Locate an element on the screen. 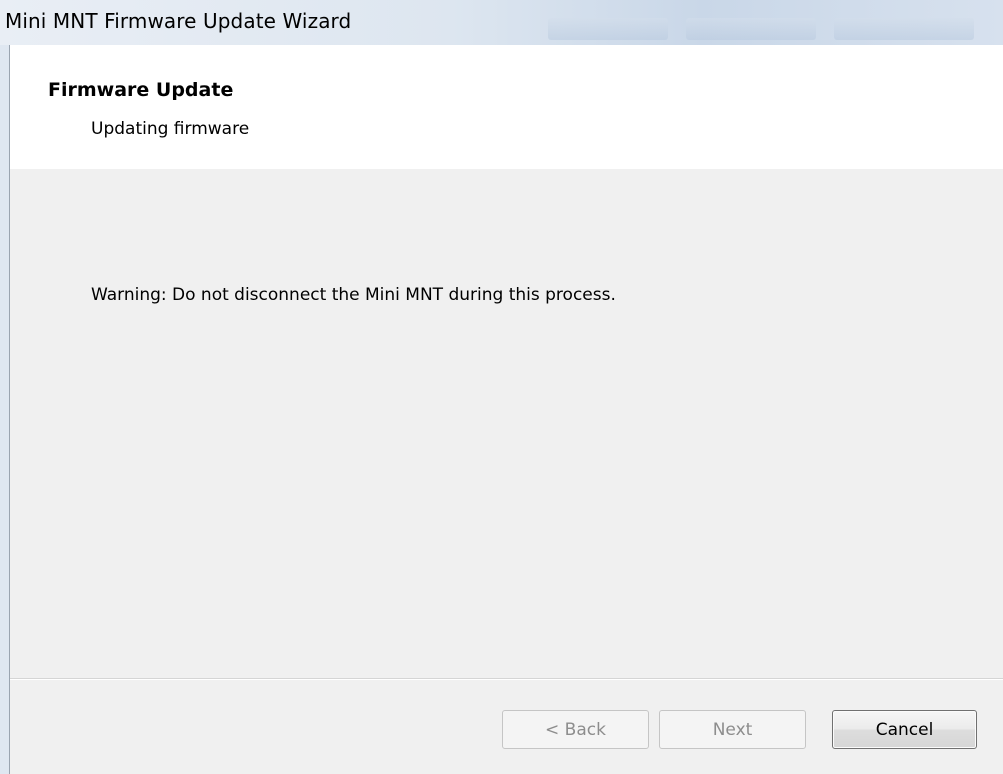  window-title: Mini MNT Firmware Update Wizard is located at coordinates (178, 21).